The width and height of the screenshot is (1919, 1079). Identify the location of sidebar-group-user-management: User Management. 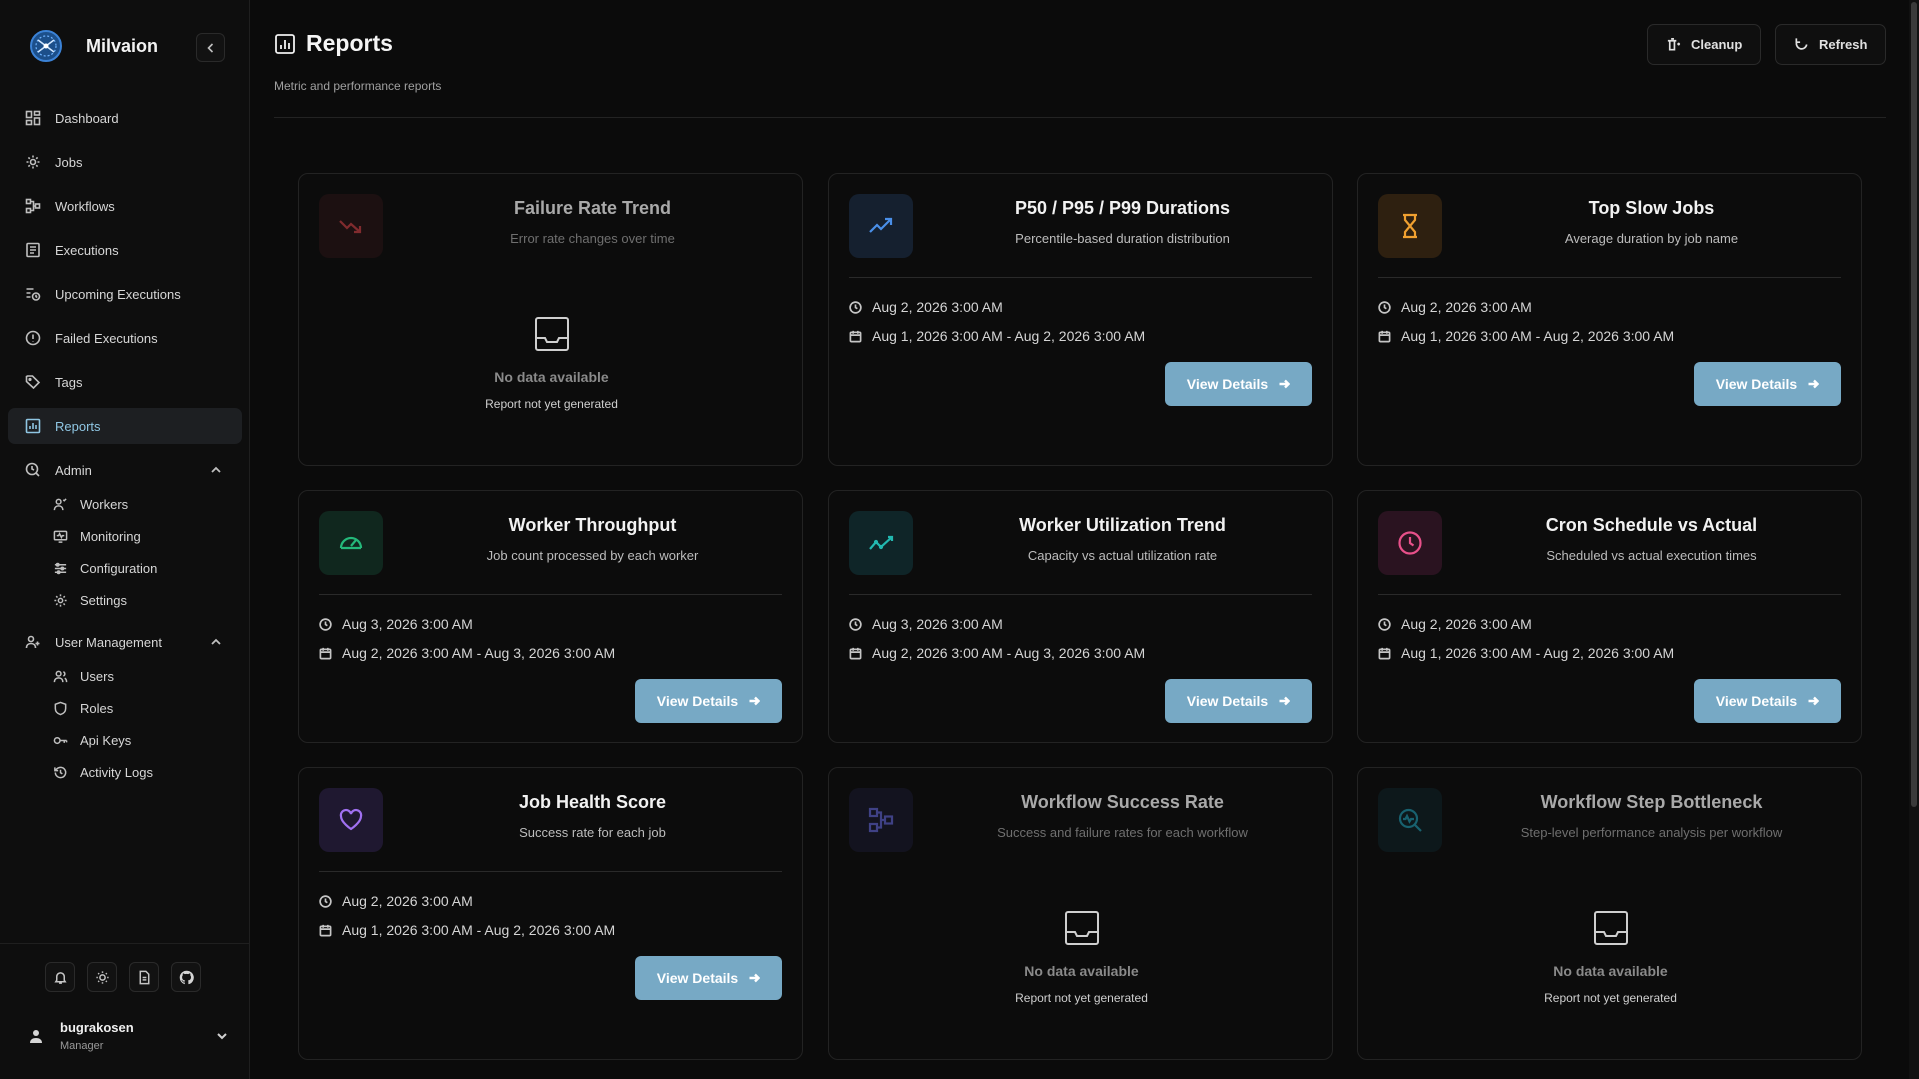
(125, 642).